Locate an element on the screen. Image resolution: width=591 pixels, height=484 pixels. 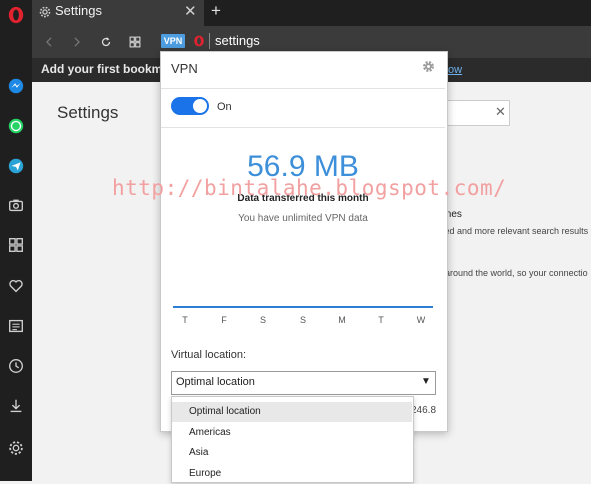
option-label: Optimal location is located at coordinates (225, 411).